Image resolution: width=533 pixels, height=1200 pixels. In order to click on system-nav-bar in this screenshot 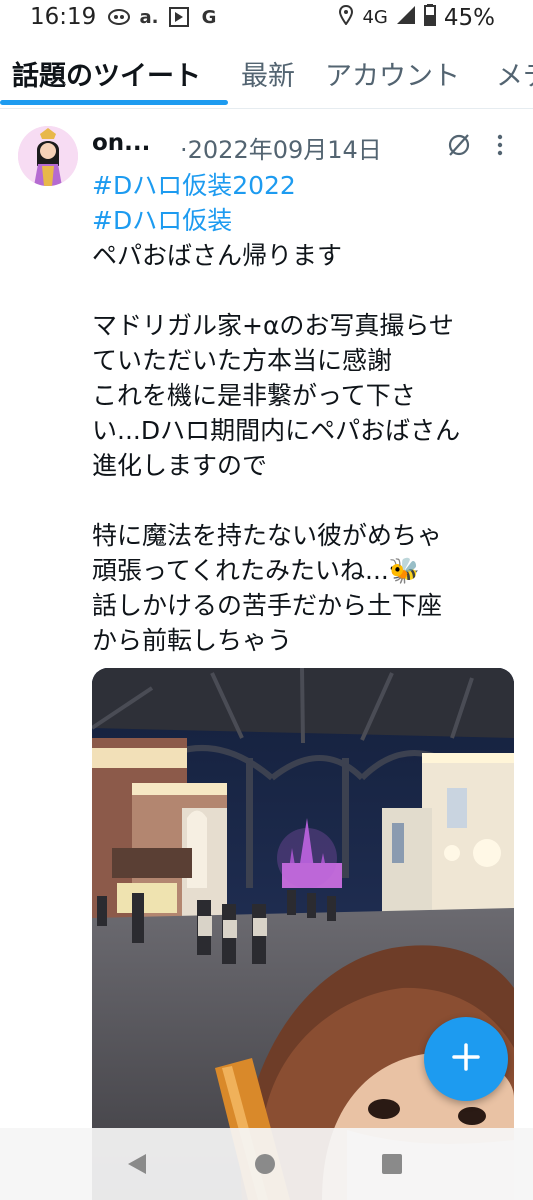, I will do `click(266, 1164)`.